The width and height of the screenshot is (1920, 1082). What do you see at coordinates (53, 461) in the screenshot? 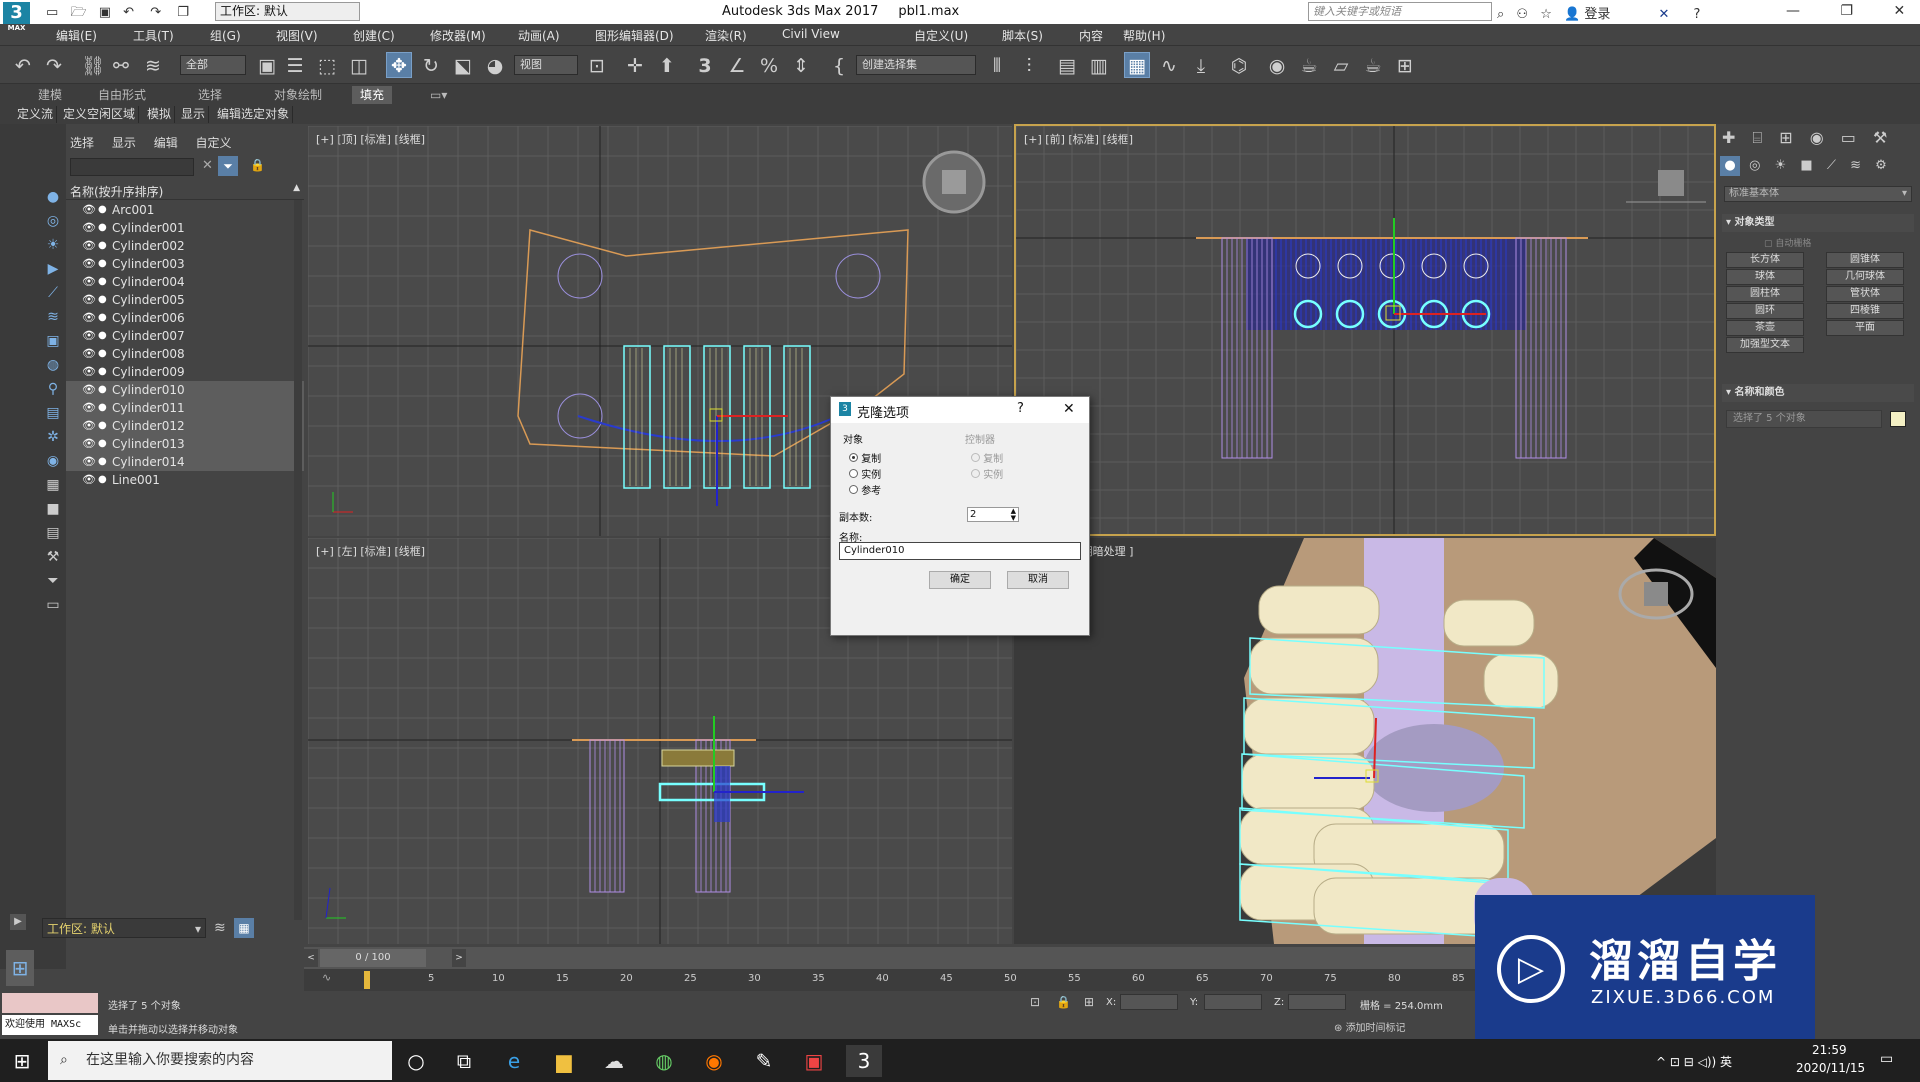
I see `visible-filter-icon: ◉` at bounding box center [53, 461].